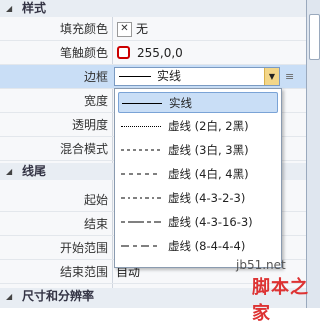 The image size is (320, 325). What do you see at coordinates (83, 248) in the screenshot?
I see `start-range-label: 开始范围` at bounding box center [83, 248].